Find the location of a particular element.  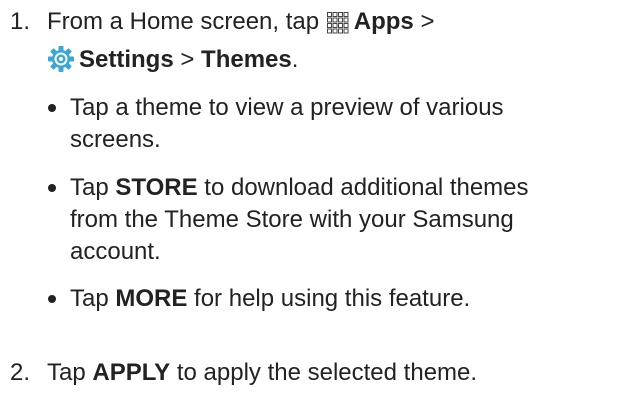

bullet-preview-line-2: screens. is located at coordinates (115, 139).